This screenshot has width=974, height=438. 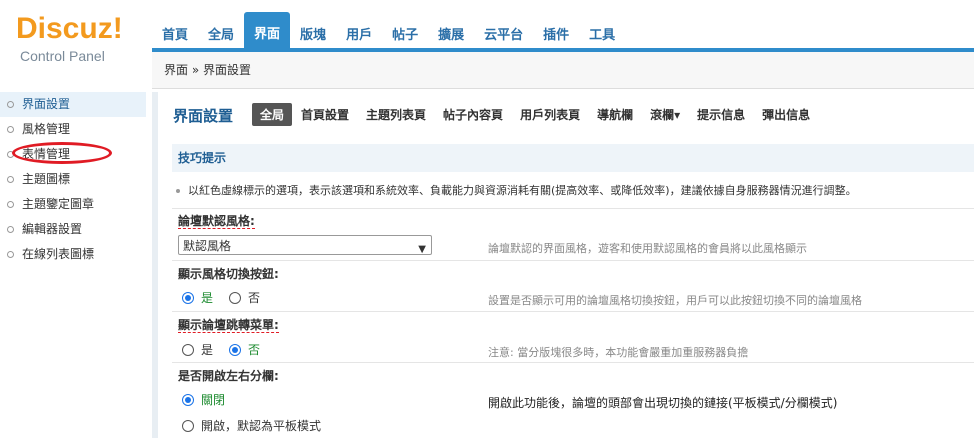 What do you see at coordinates (473, 114) in the screenshot?
I see `subtab-post-content: 帖子內容頁` at bounding box center [473, 114].